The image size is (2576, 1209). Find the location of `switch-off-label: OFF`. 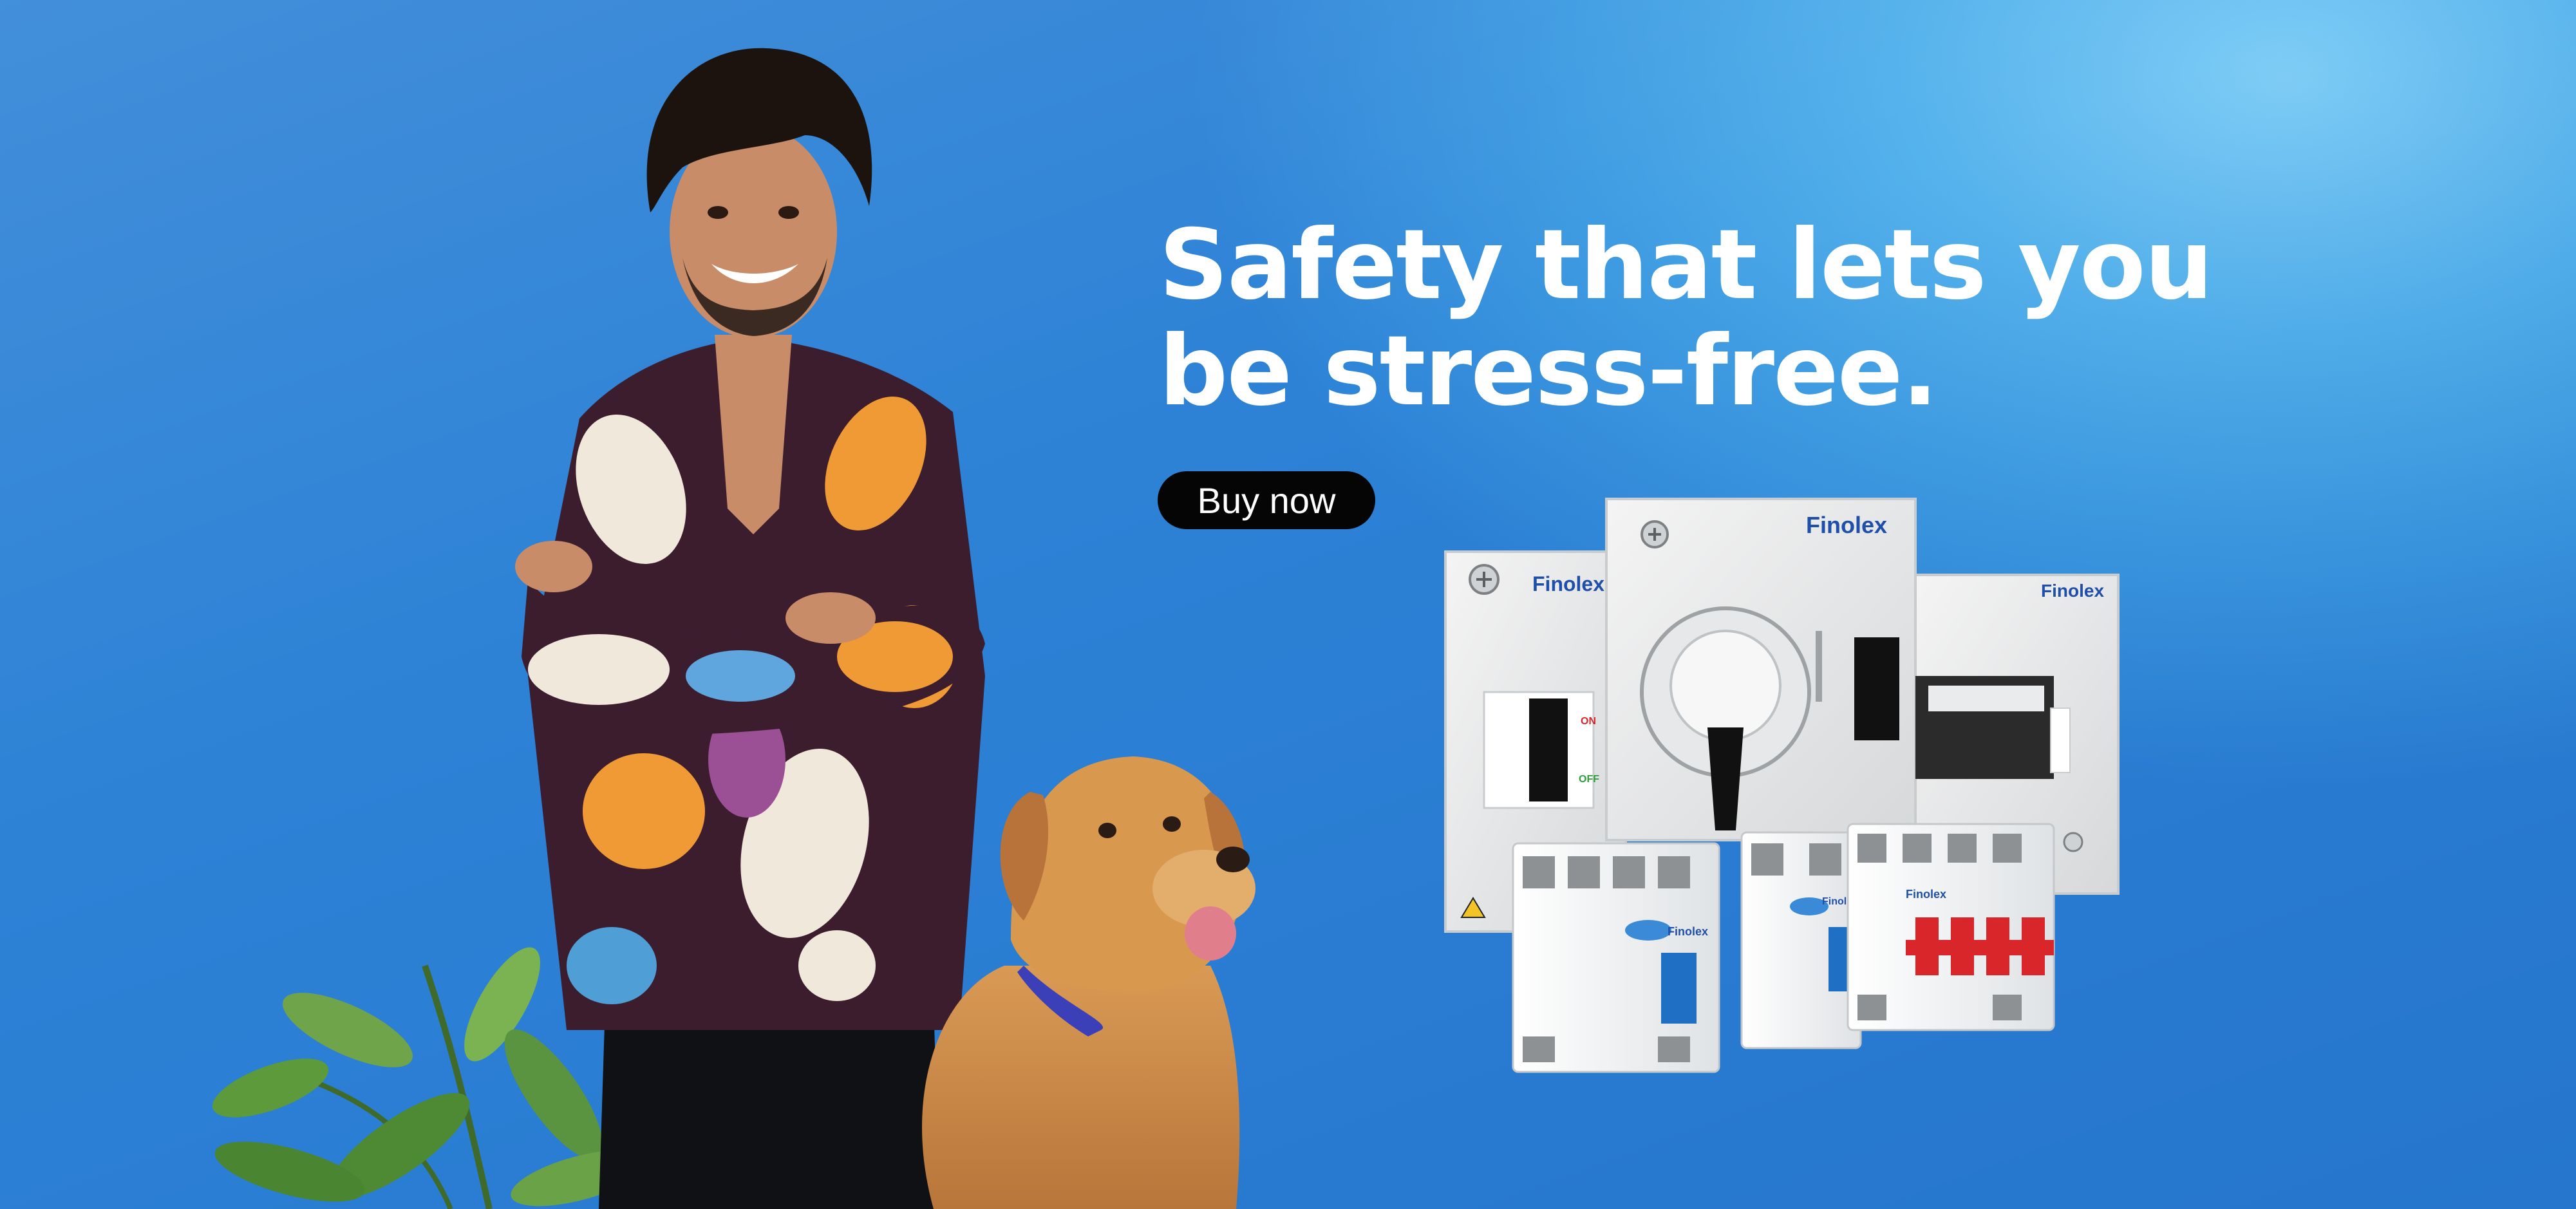

switch-off-label: OFF is located at coordinates (1589, 779).